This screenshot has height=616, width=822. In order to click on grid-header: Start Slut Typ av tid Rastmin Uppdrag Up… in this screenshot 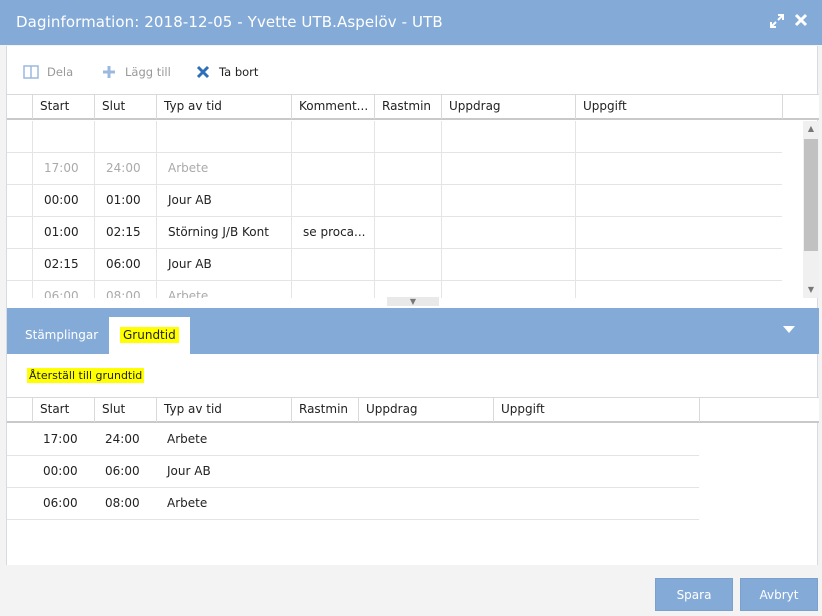, I will do `click(413, 410)`.